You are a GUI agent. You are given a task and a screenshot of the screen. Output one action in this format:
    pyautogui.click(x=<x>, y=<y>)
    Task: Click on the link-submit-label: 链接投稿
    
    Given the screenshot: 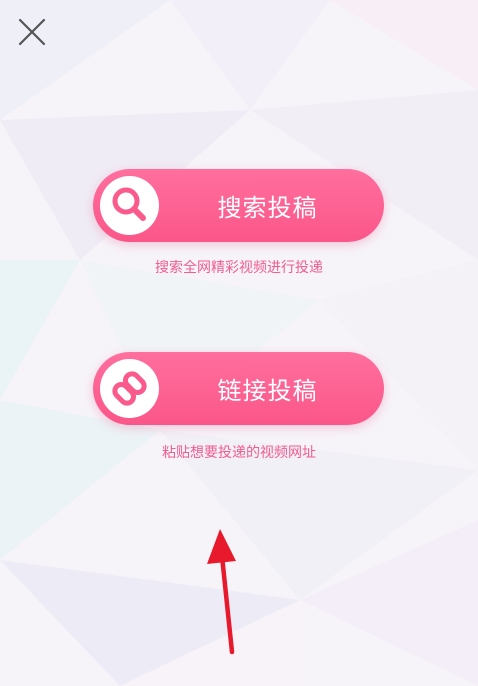 What is the action you would take?
    pyautogui.click(x=267, y=391)
    